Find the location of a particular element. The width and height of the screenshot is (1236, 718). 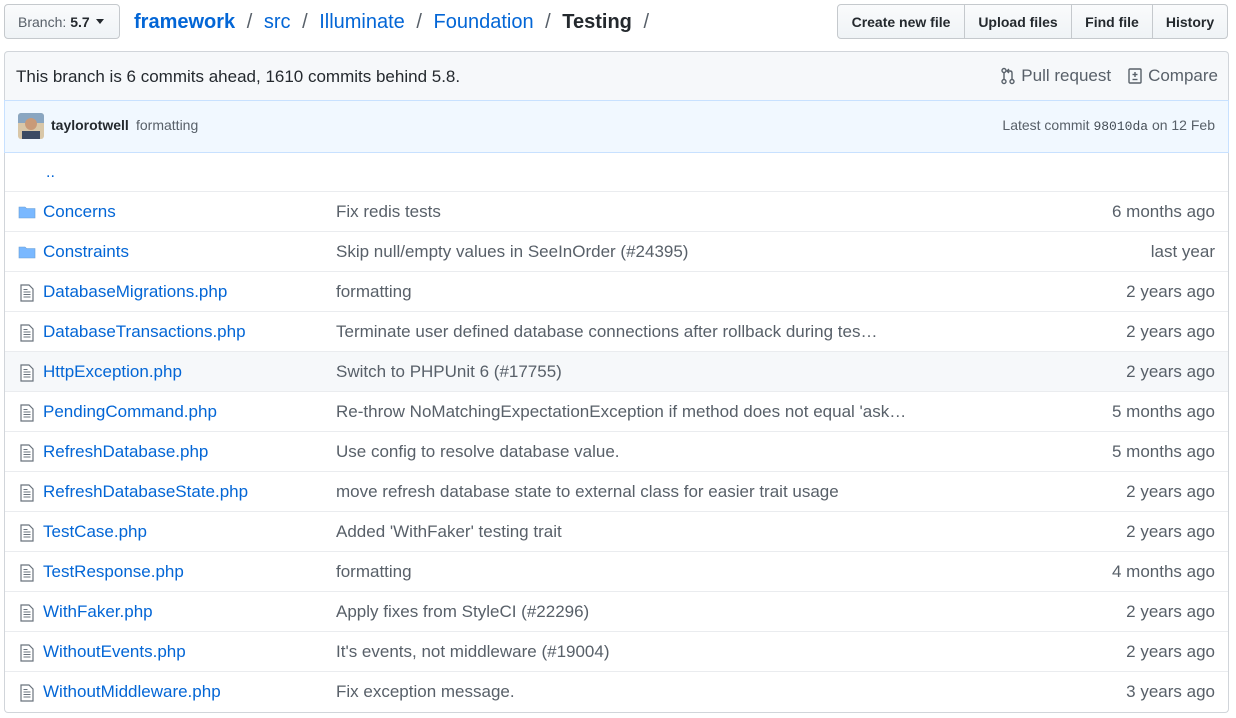

commit-date: on 12 Feb is located at coordinates (1183, 125).